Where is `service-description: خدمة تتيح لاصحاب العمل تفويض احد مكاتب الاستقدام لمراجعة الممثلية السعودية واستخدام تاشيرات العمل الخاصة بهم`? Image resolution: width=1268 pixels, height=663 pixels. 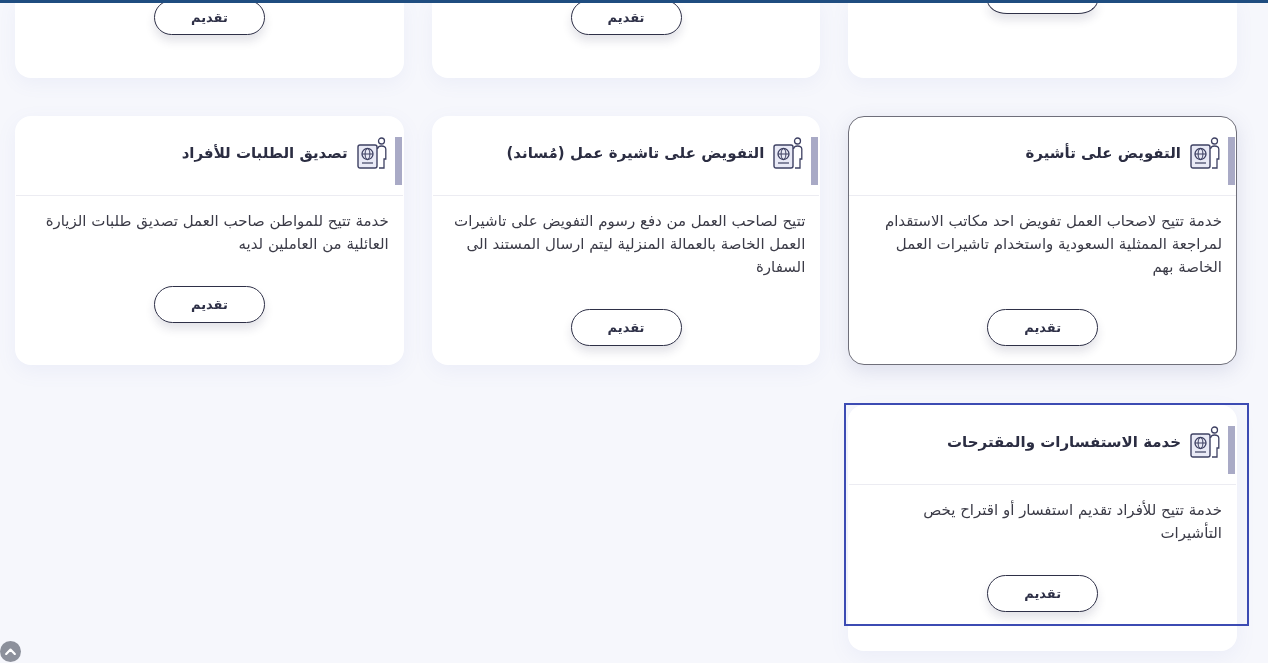
service-description: خدمة تتيح لاصحاب العمل تفويض احد مكاتب الاستقدام لمراجعة الممثلية السعودية واستخدام تاشيرات العمل الخاصة بهم is located at coordinates (1052, 244).